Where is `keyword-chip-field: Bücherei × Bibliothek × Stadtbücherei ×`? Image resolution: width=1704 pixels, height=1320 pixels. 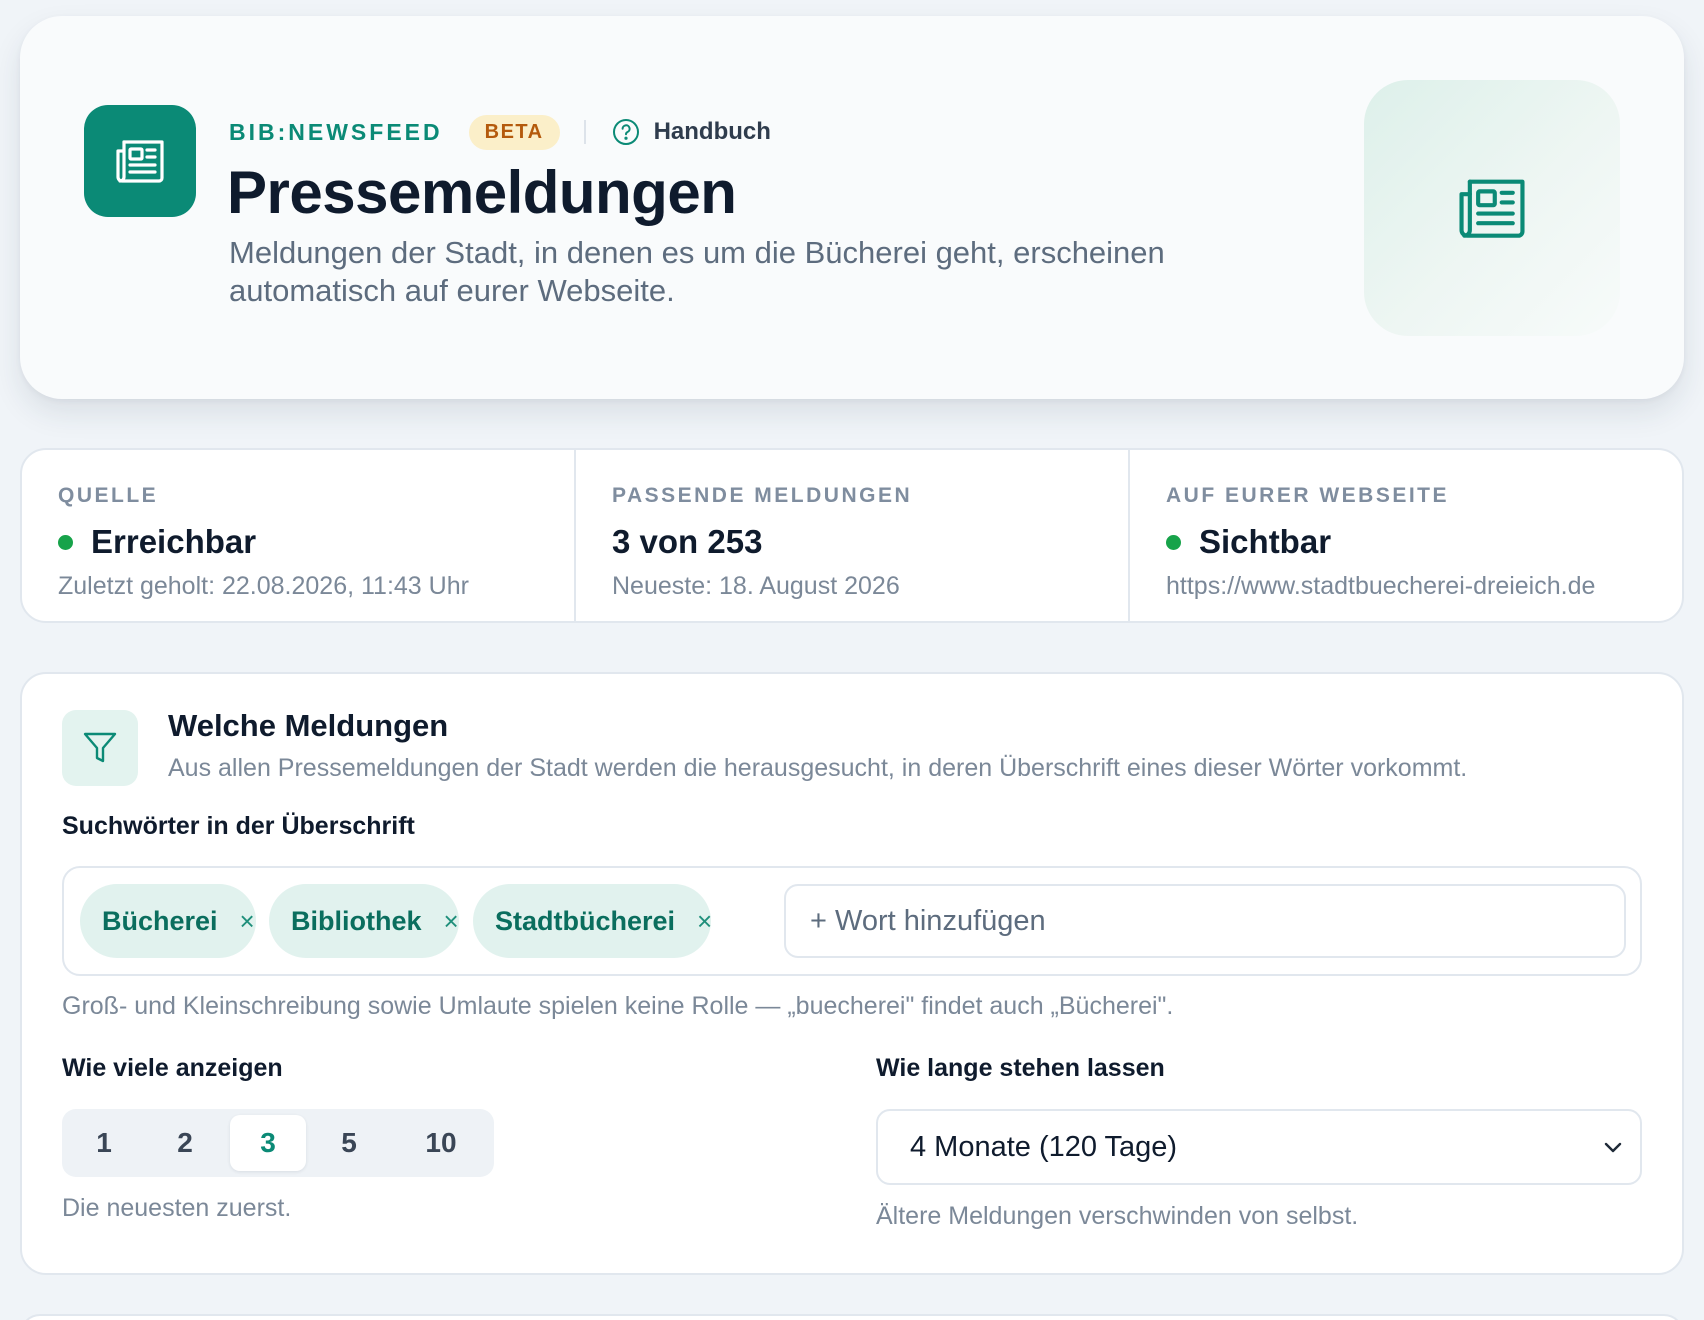
keyword-chip-field: Bücherei × Bibliothek × Stadtbücherei × is located at coordinates (852, 921).